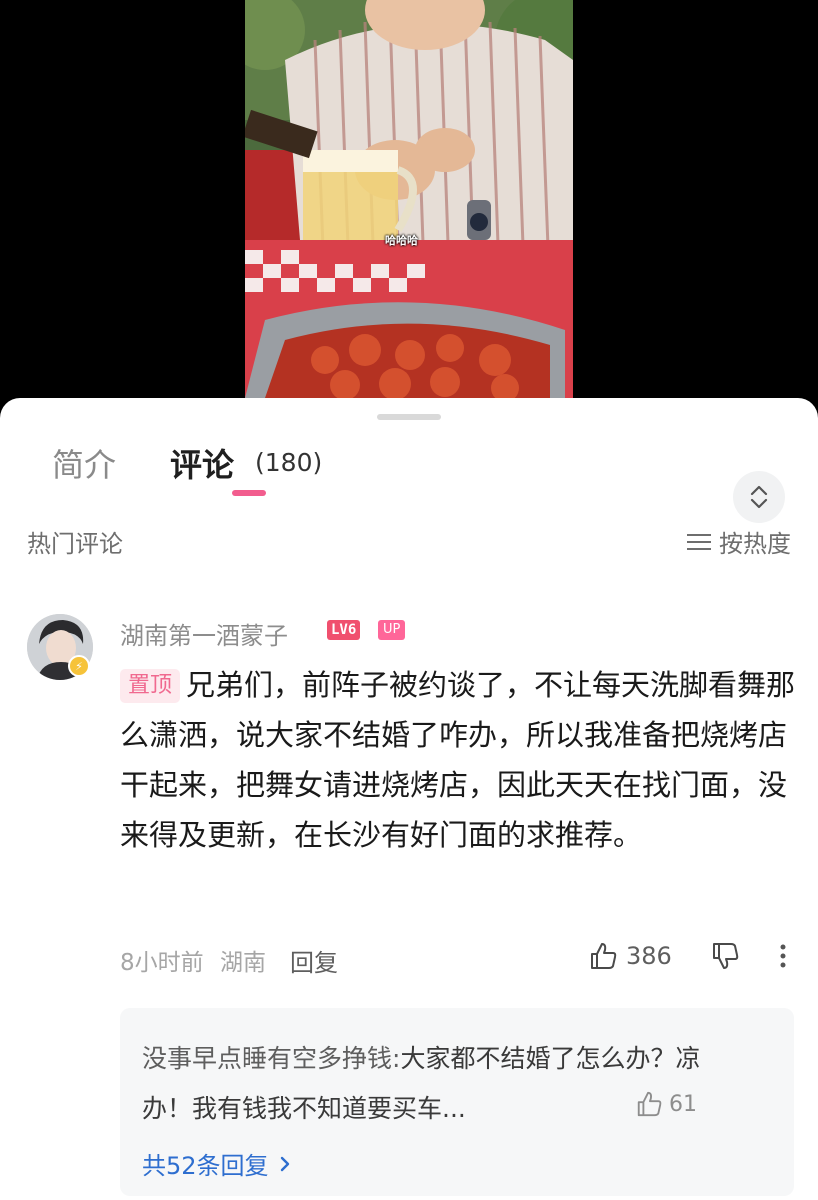 Image resolution: width=818 pixels, height=1200 pixels. I want to click on video-still-image, so click(409, 199).